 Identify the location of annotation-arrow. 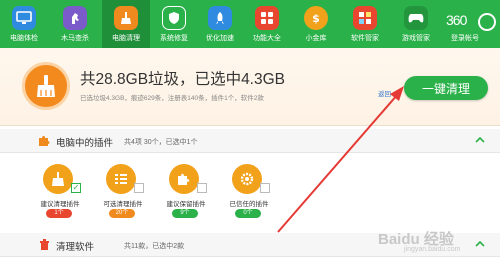
(340, 159).